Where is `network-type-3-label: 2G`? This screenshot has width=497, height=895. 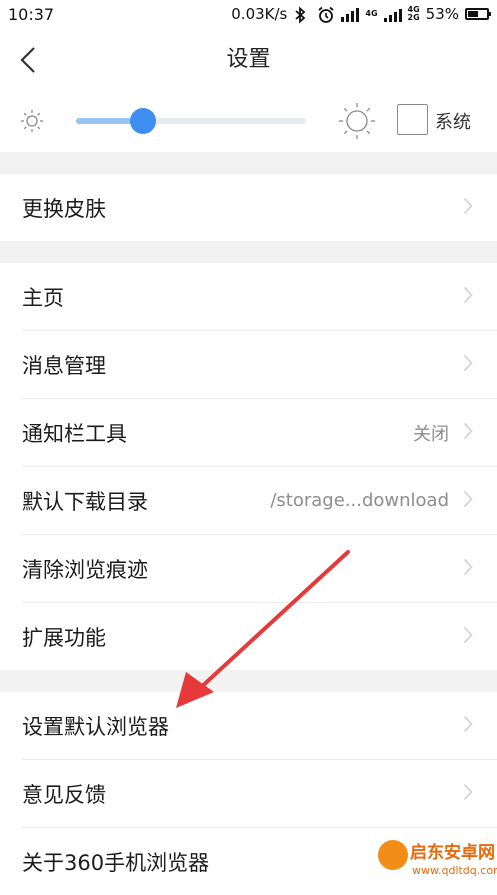 network-type-3-label: 2G is located at coordinates (413, 17).